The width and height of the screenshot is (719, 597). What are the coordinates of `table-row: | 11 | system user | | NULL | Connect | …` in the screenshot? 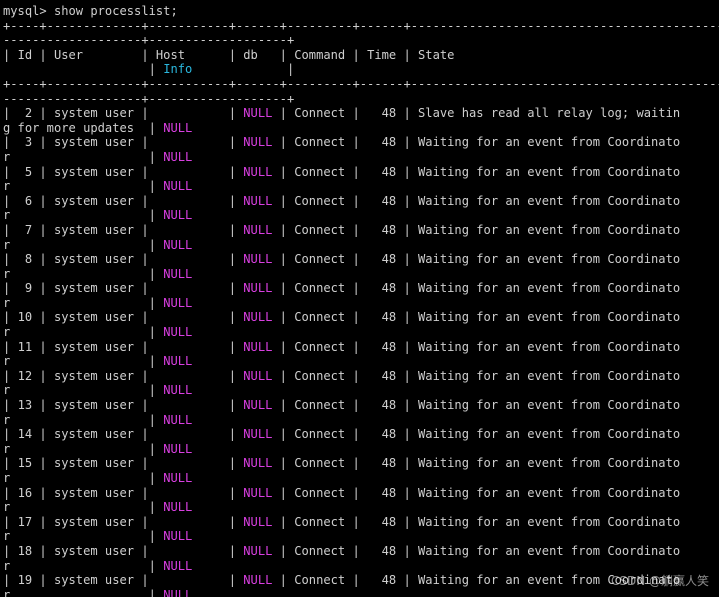 It's located at (342, 346).